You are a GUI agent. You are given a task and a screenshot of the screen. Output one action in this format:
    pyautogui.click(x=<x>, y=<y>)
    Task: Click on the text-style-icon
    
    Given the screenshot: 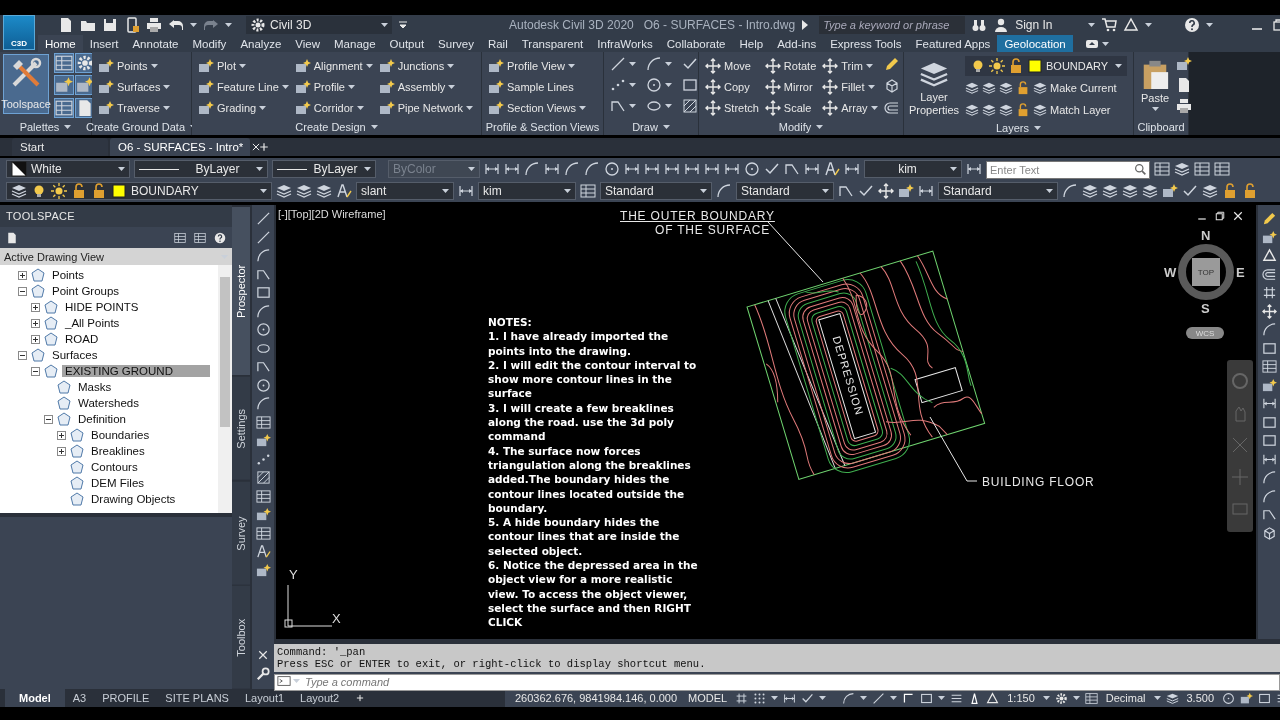 What is the action you would take?
    pyautogui.click(x=344, y=191)
    